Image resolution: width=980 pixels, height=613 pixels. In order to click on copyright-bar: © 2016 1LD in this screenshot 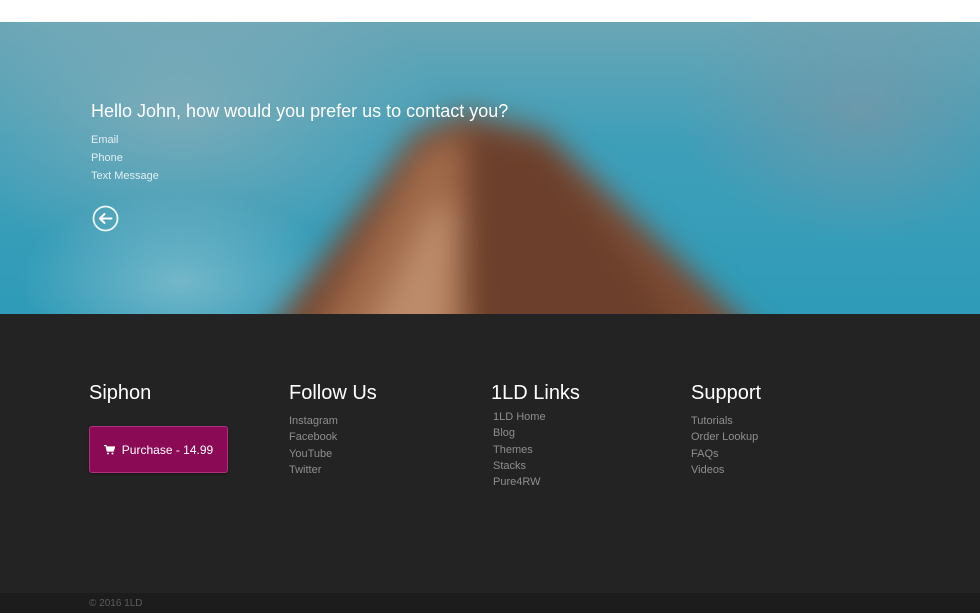, I will do `click(490, 603)`.